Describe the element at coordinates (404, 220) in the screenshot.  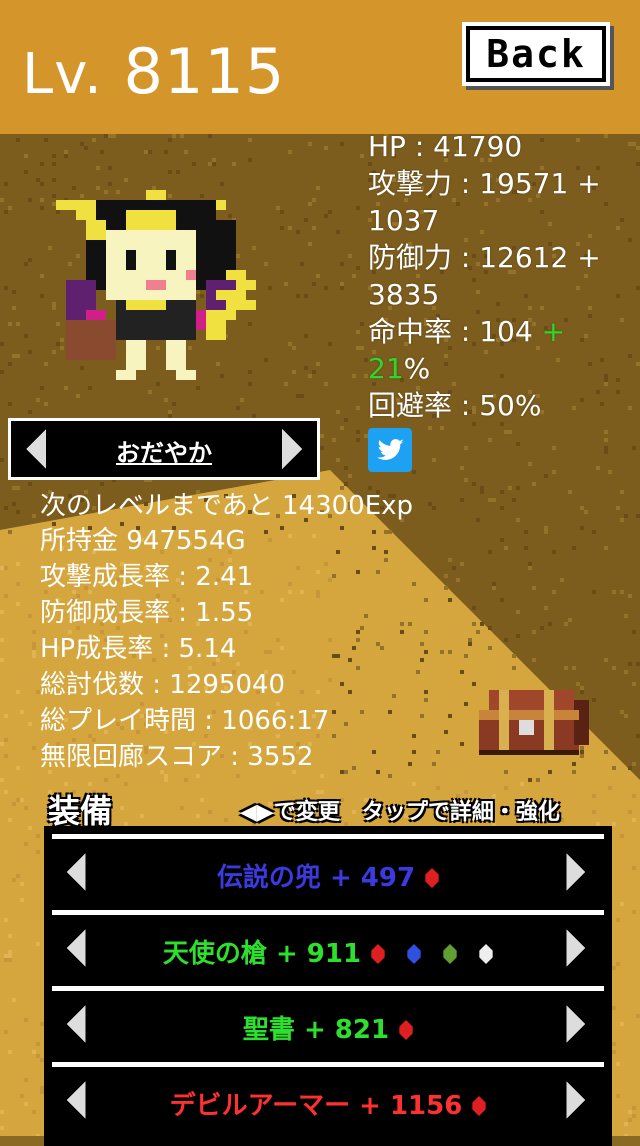
I see `stat-attack-bonus: 1037` at that location.